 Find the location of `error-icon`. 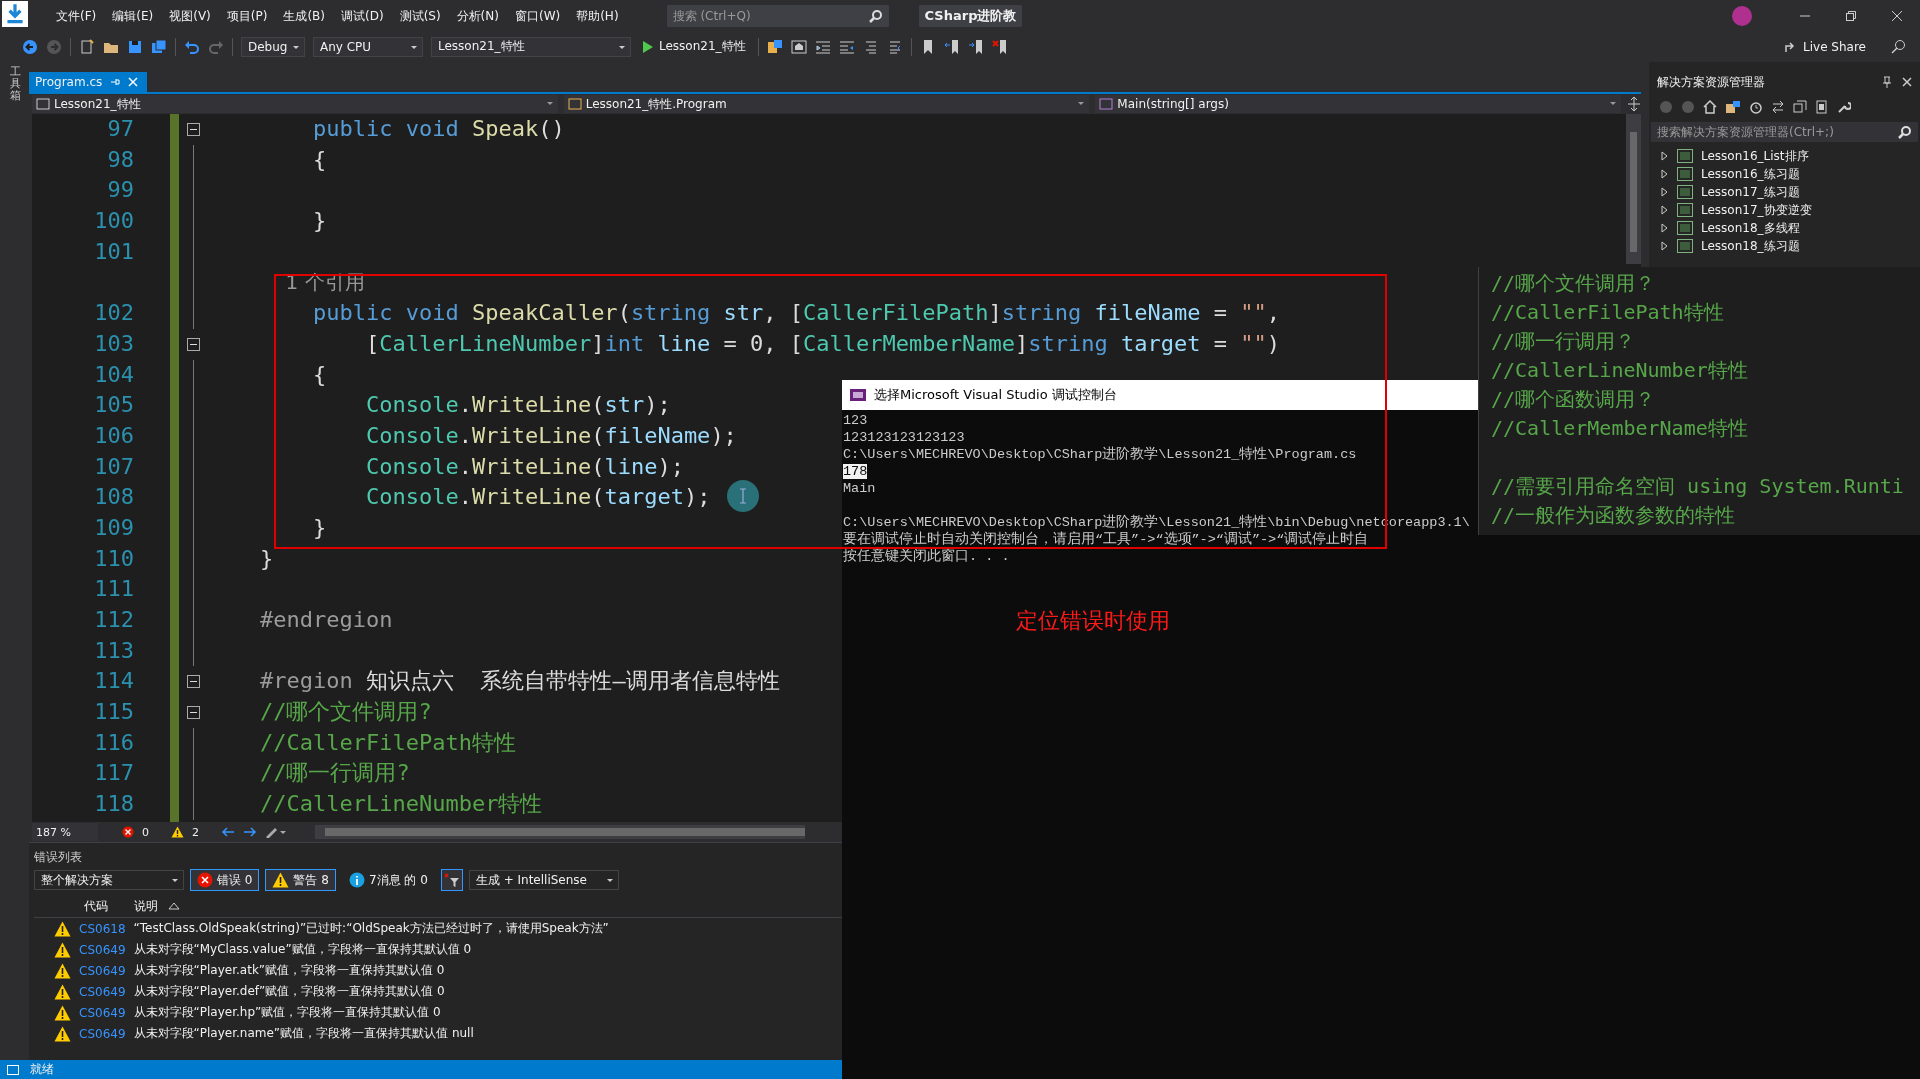

error-icon is located at coordinates (128, 832).